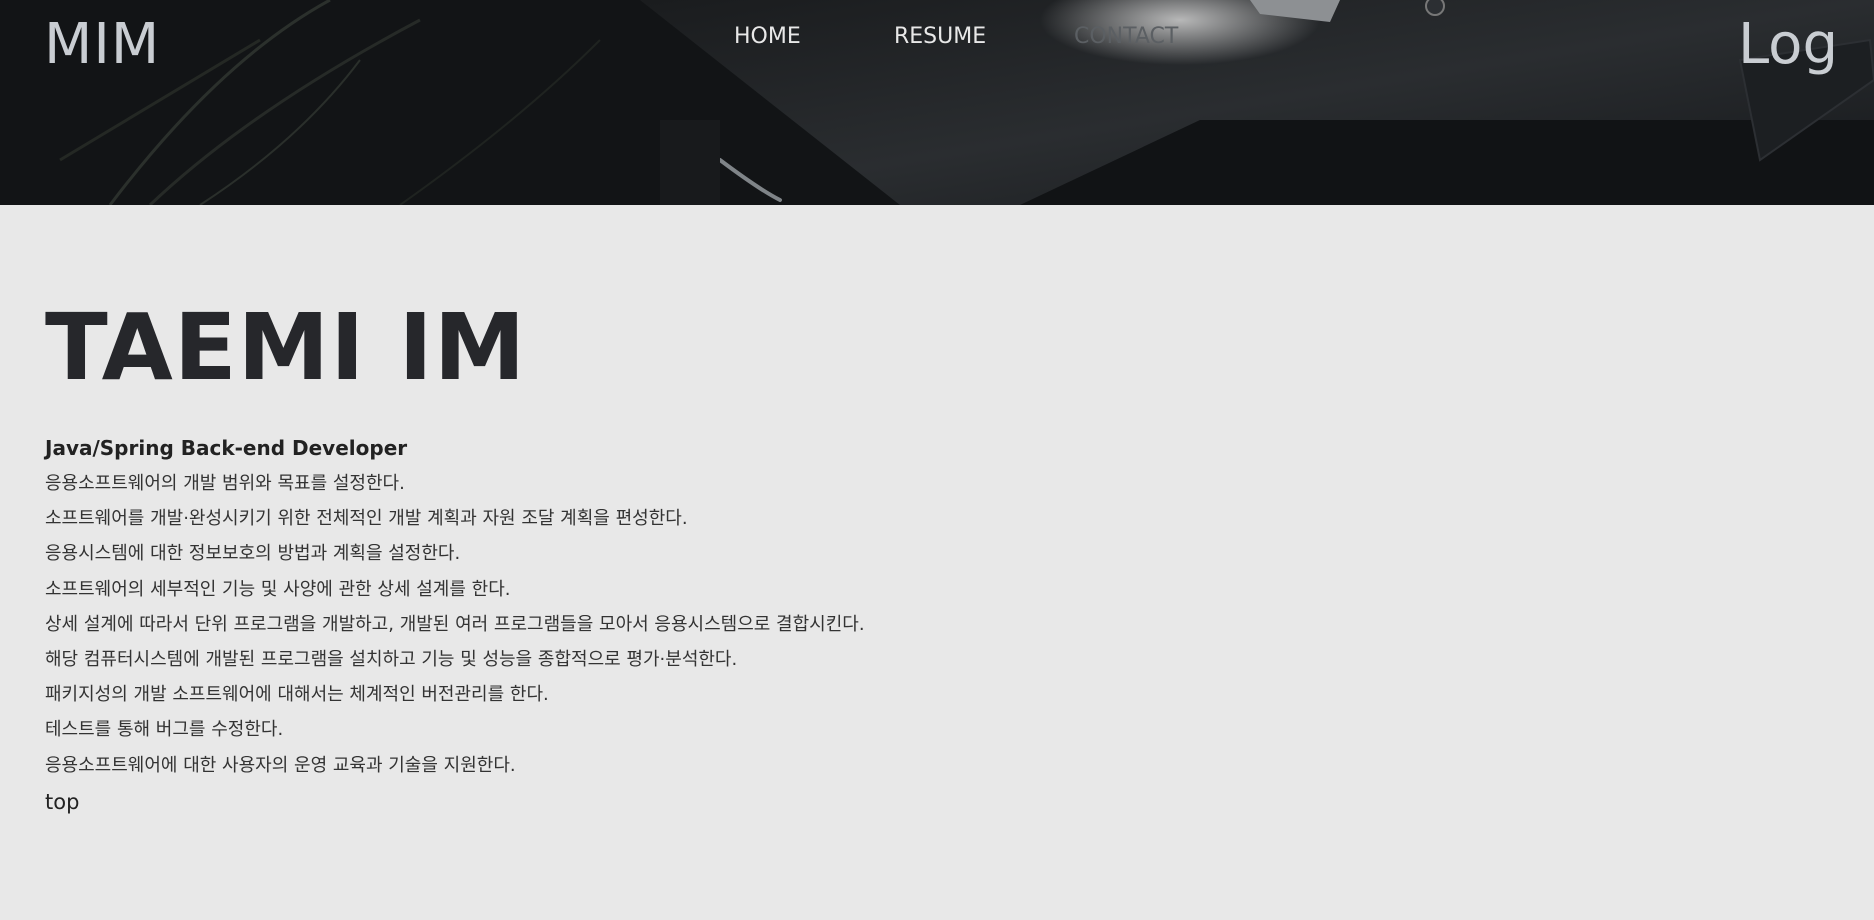  Describe the element at coordinates (278, 589) in the screenshot. I see `duty-item: 소프트웨어의 세부적인 기능 및 사양에 관한 상세 설계를 한다.` at that location.